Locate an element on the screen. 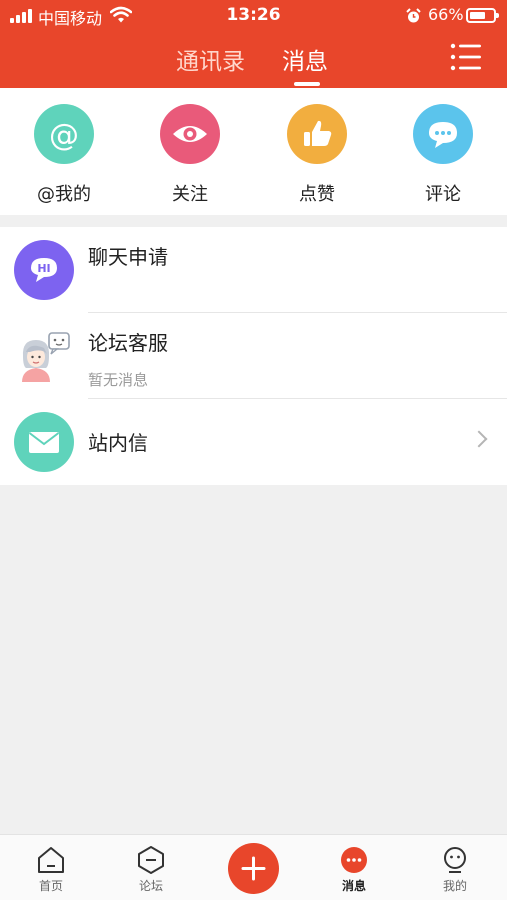  thumbs-up-icon is located at coordinates (317, 134).